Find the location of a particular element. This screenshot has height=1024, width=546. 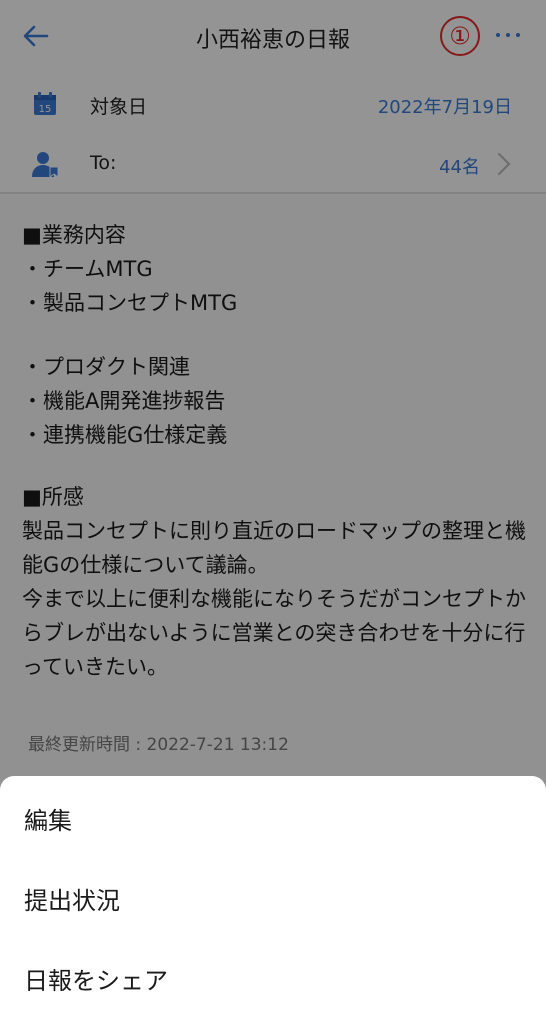

share-report-menu-item: 日報をシェア is located at coordinates (273, 978).